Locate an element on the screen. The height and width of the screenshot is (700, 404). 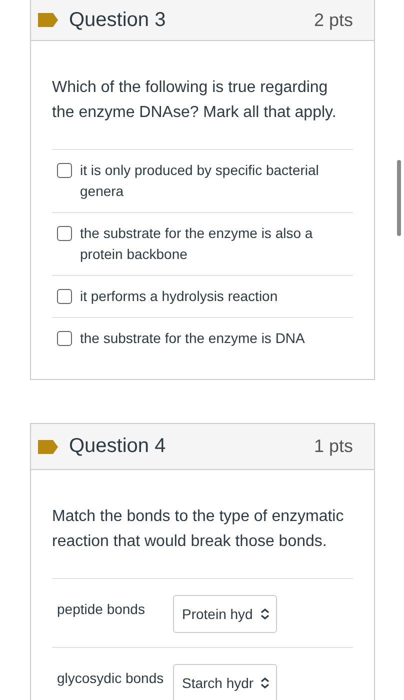
question-text: Match the bonds to the type of enzymatic reaction that would break those bonds. is located at coordinates (198, 529).